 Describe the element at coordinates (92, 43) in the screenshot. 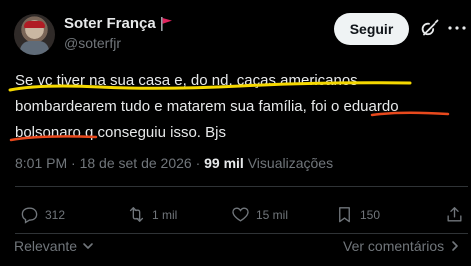

I see `author-handle: @soterfjr` at that location.